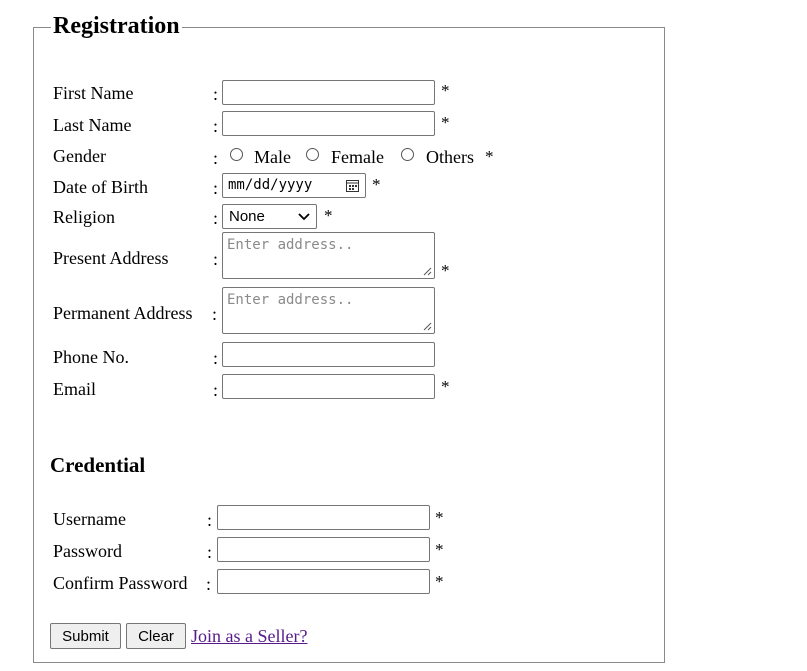  Describe the element at coordinates (328, 123) in the screenshot. I see `last-name-input` at that location.